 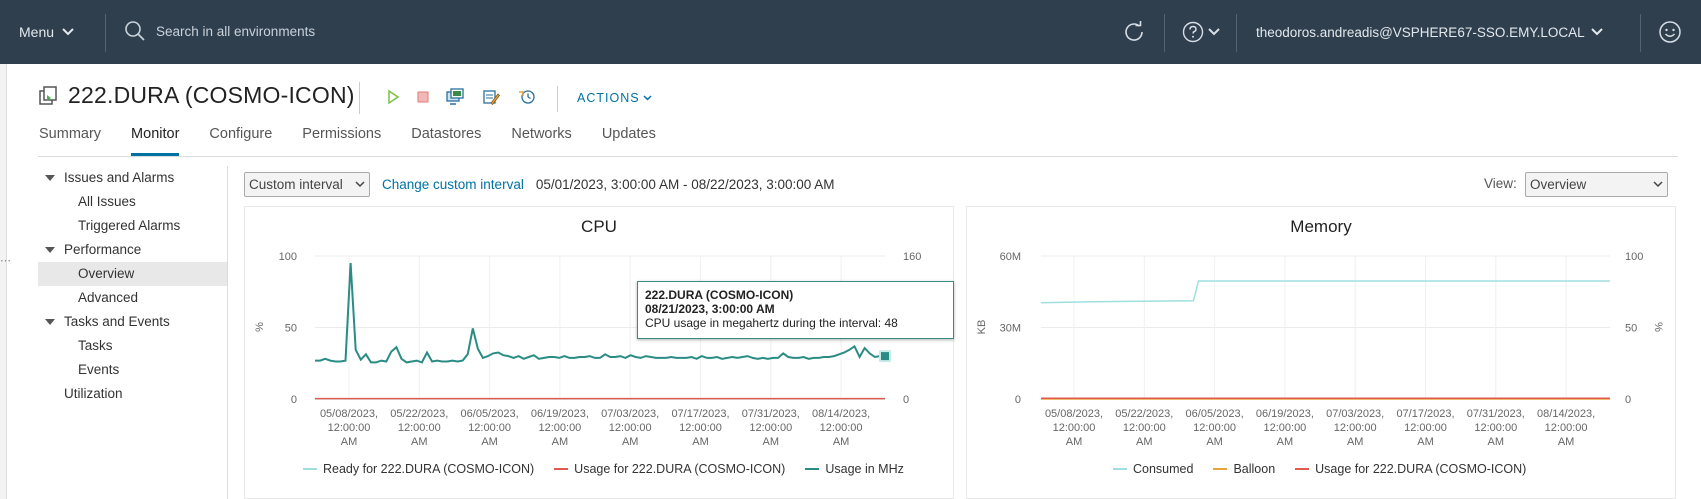 What do you see at coordinates (453, 184) in the screenshot?
I see `change-custom-interval-link: Change custom interval` at bounding box center [453, 184].